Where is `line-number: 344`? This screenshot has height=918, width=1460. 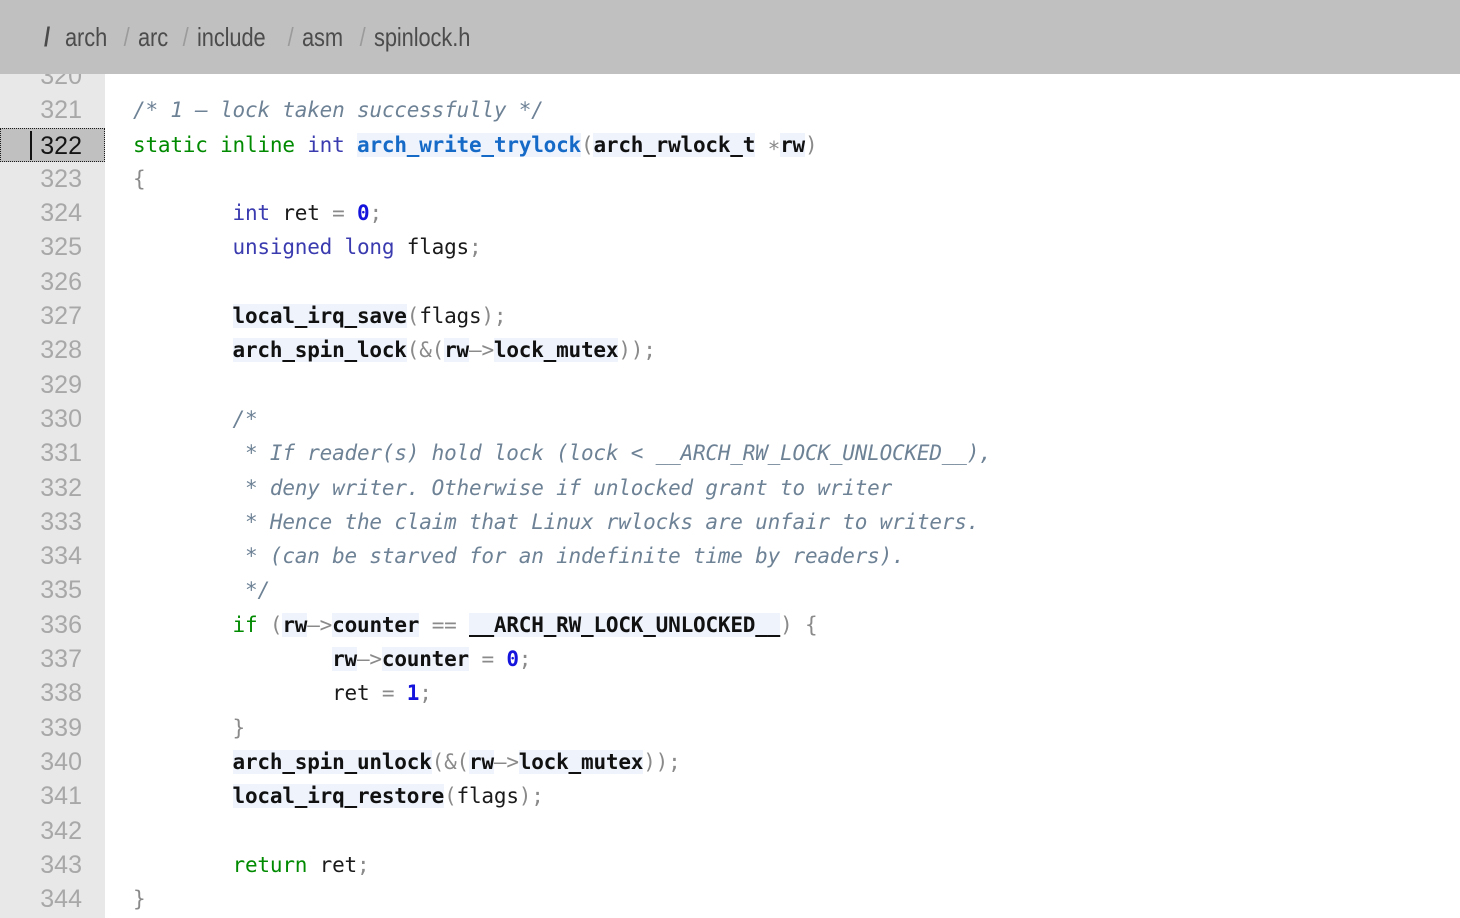 line-number: 344 is located at coordinates (61, 899).